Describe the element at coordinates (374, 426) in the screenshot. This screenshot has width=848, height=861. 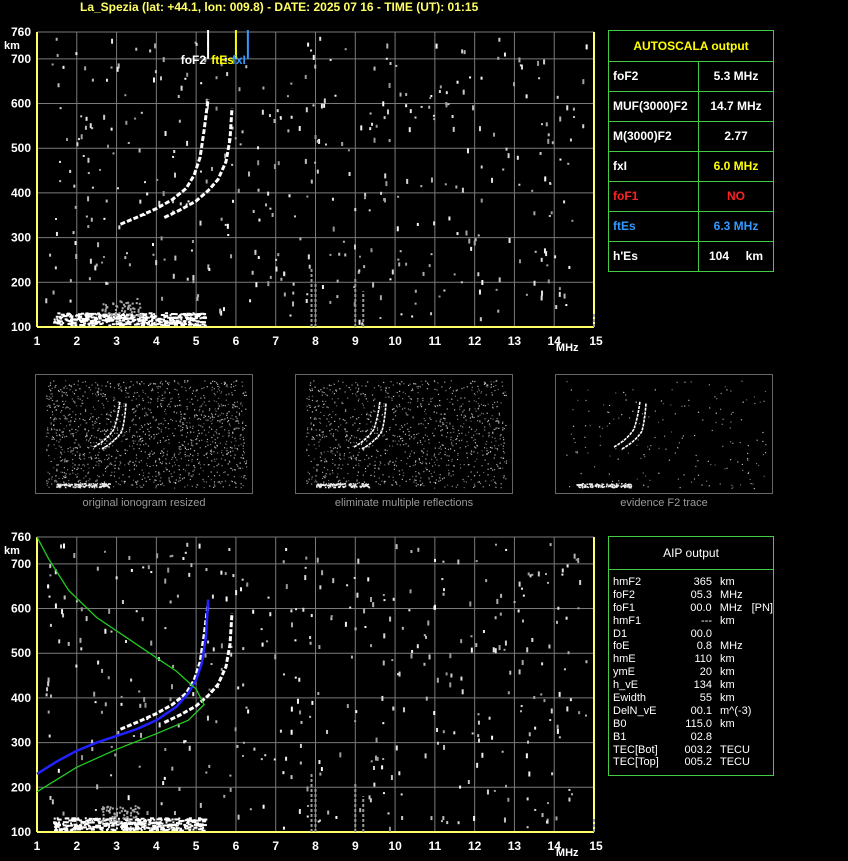
I see `thumbnail-trace-x` at that location.